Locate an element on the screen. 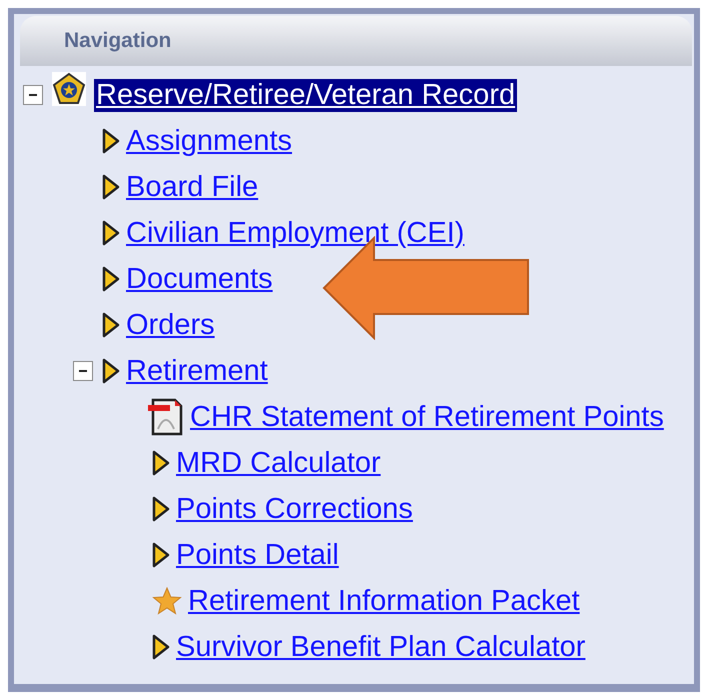 The width and height of the screenshot is (706, 700). tree-link: Board File is located at coordinates (192, 187).